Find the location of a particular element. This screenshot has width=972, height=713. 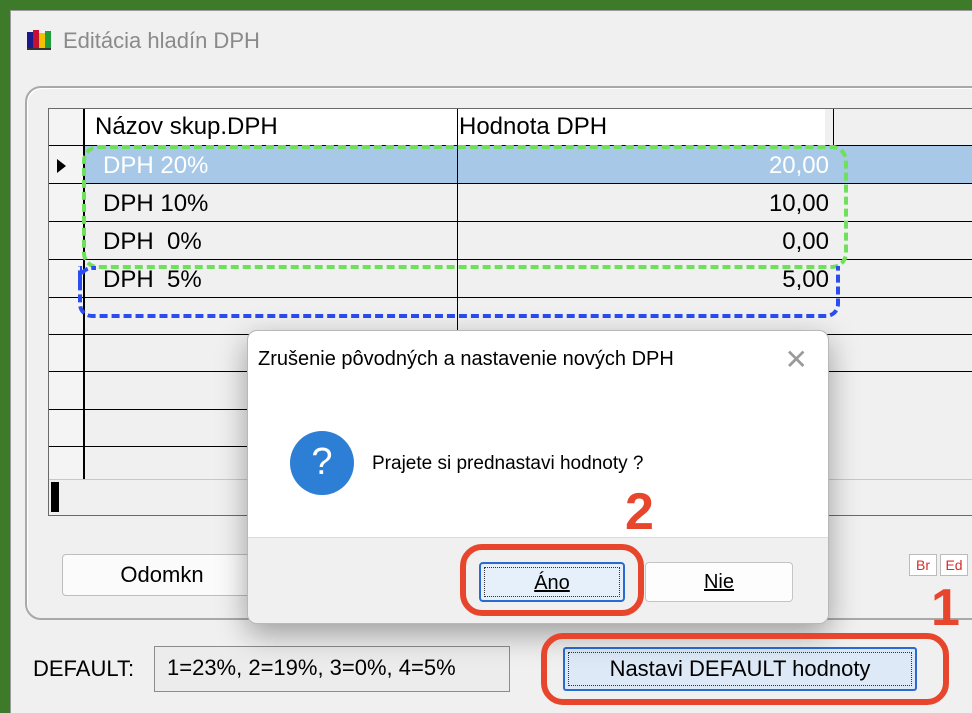

current-row-pointer-icon is located at coordinates (61, 166).